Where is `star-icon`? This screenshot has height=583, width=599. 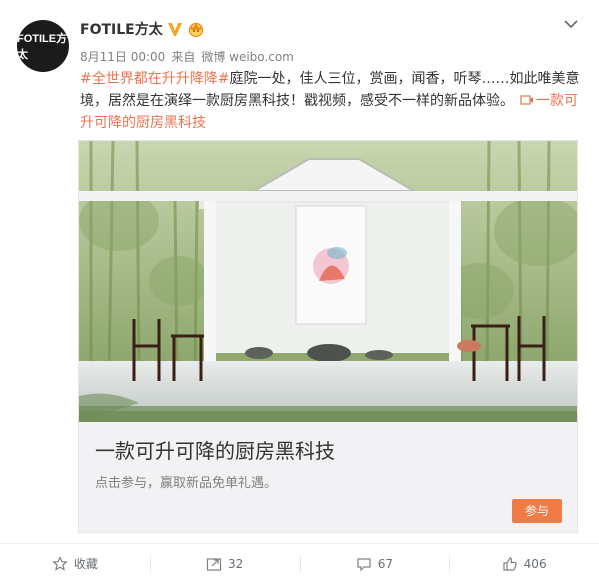
star-icon is located at coordinates (60, 563).